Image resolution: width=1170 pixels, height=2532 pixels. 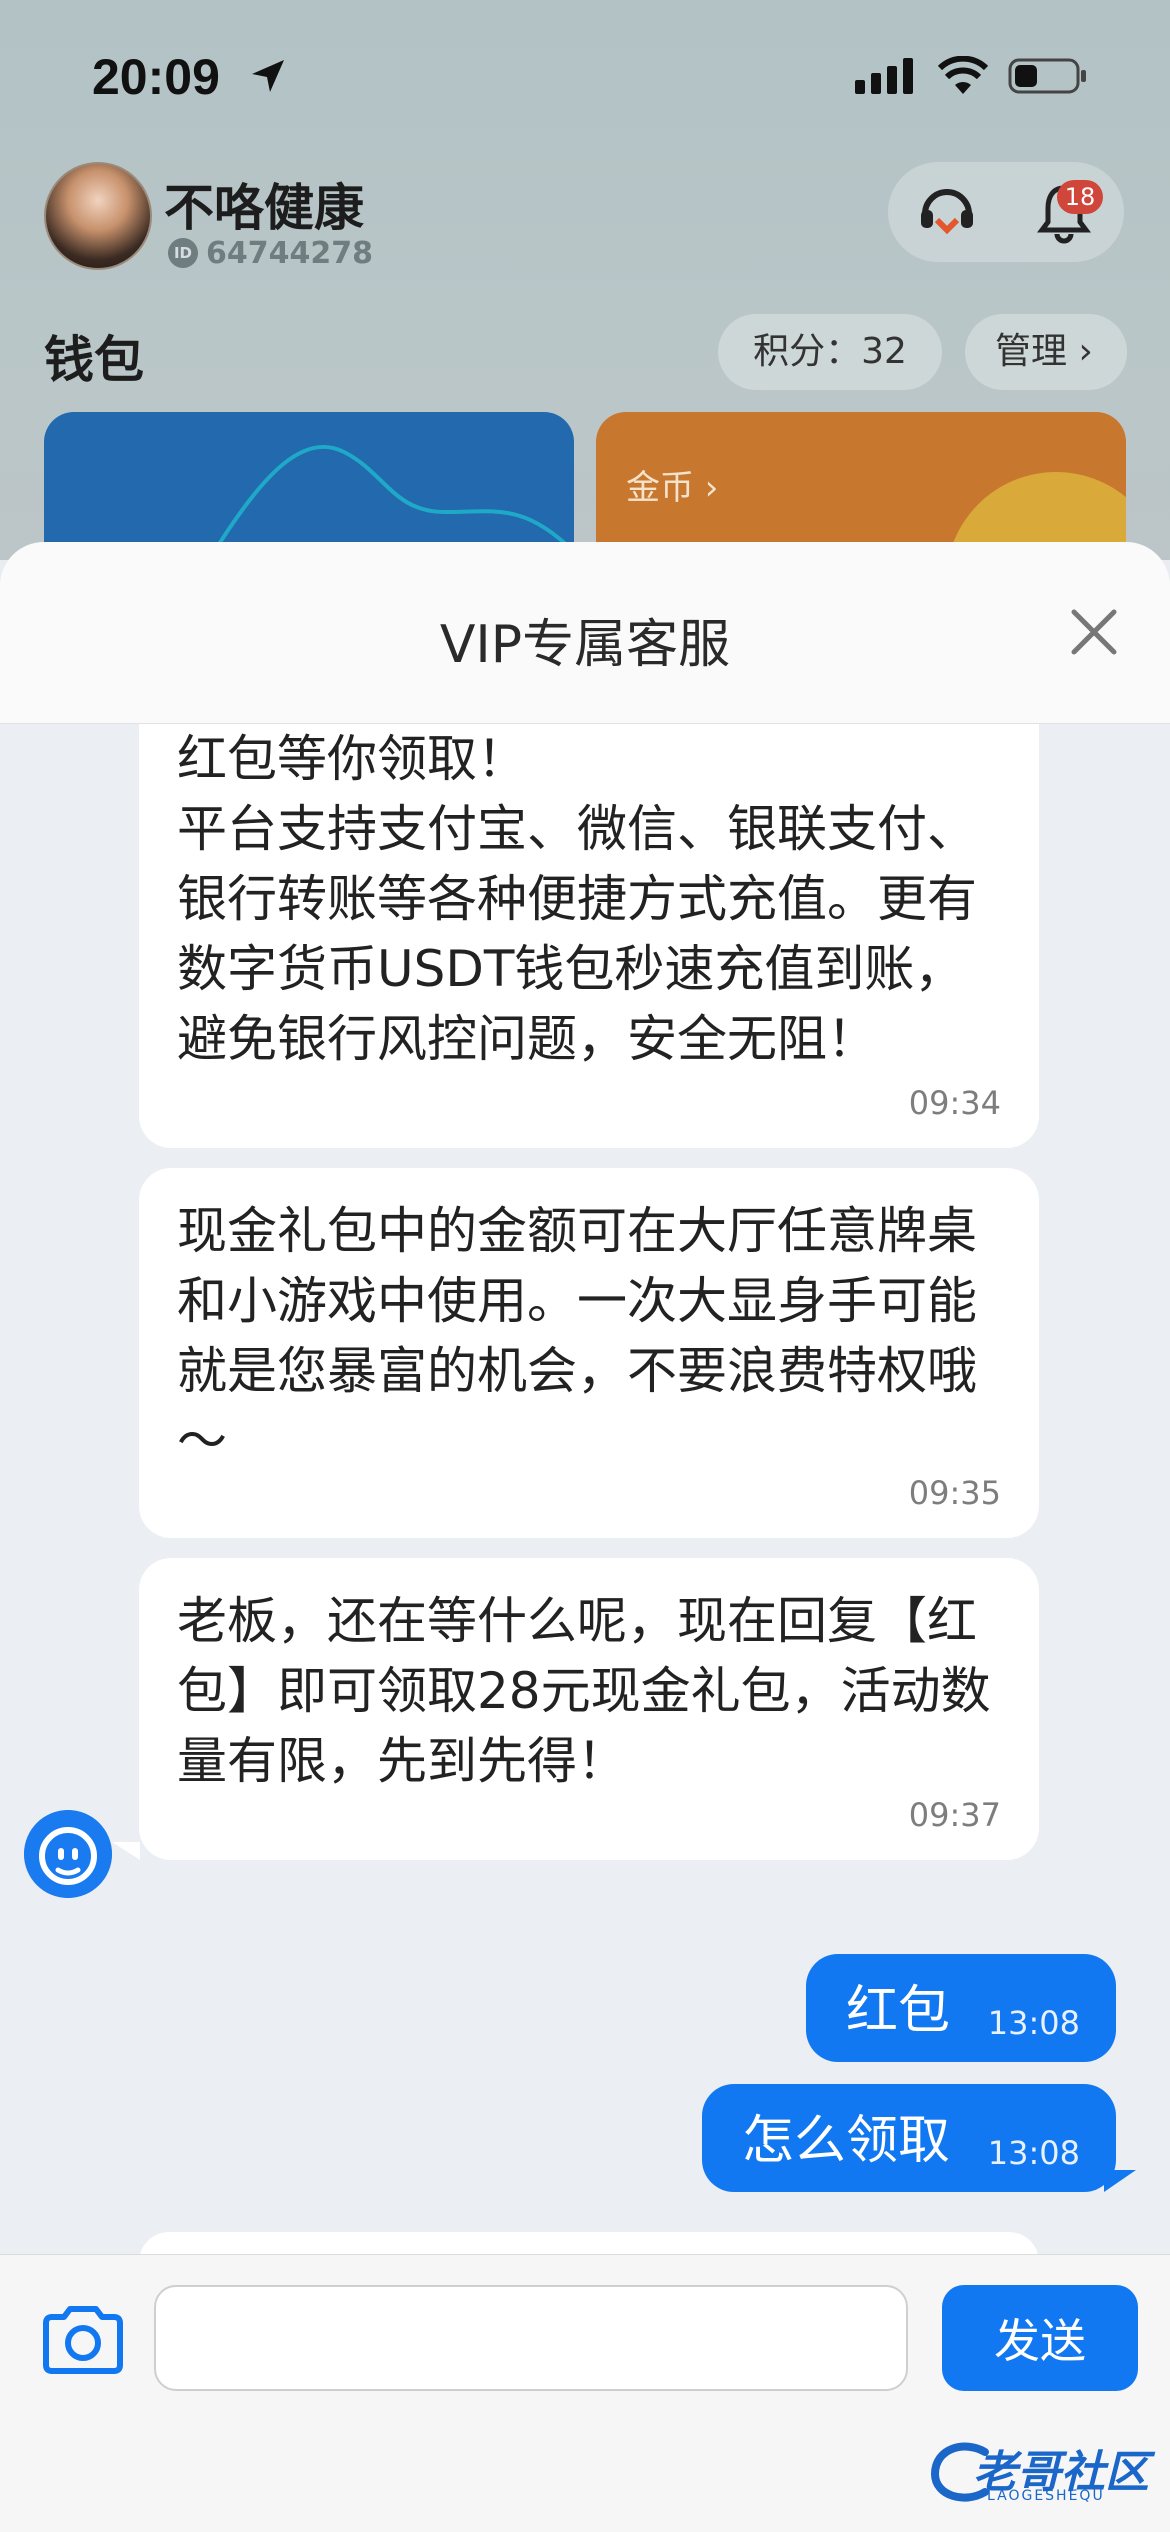 What do you see at coordinates (94, 360) in the screenshot?
I see `wallet-title: 钱包` at bounding box center [94, 360].